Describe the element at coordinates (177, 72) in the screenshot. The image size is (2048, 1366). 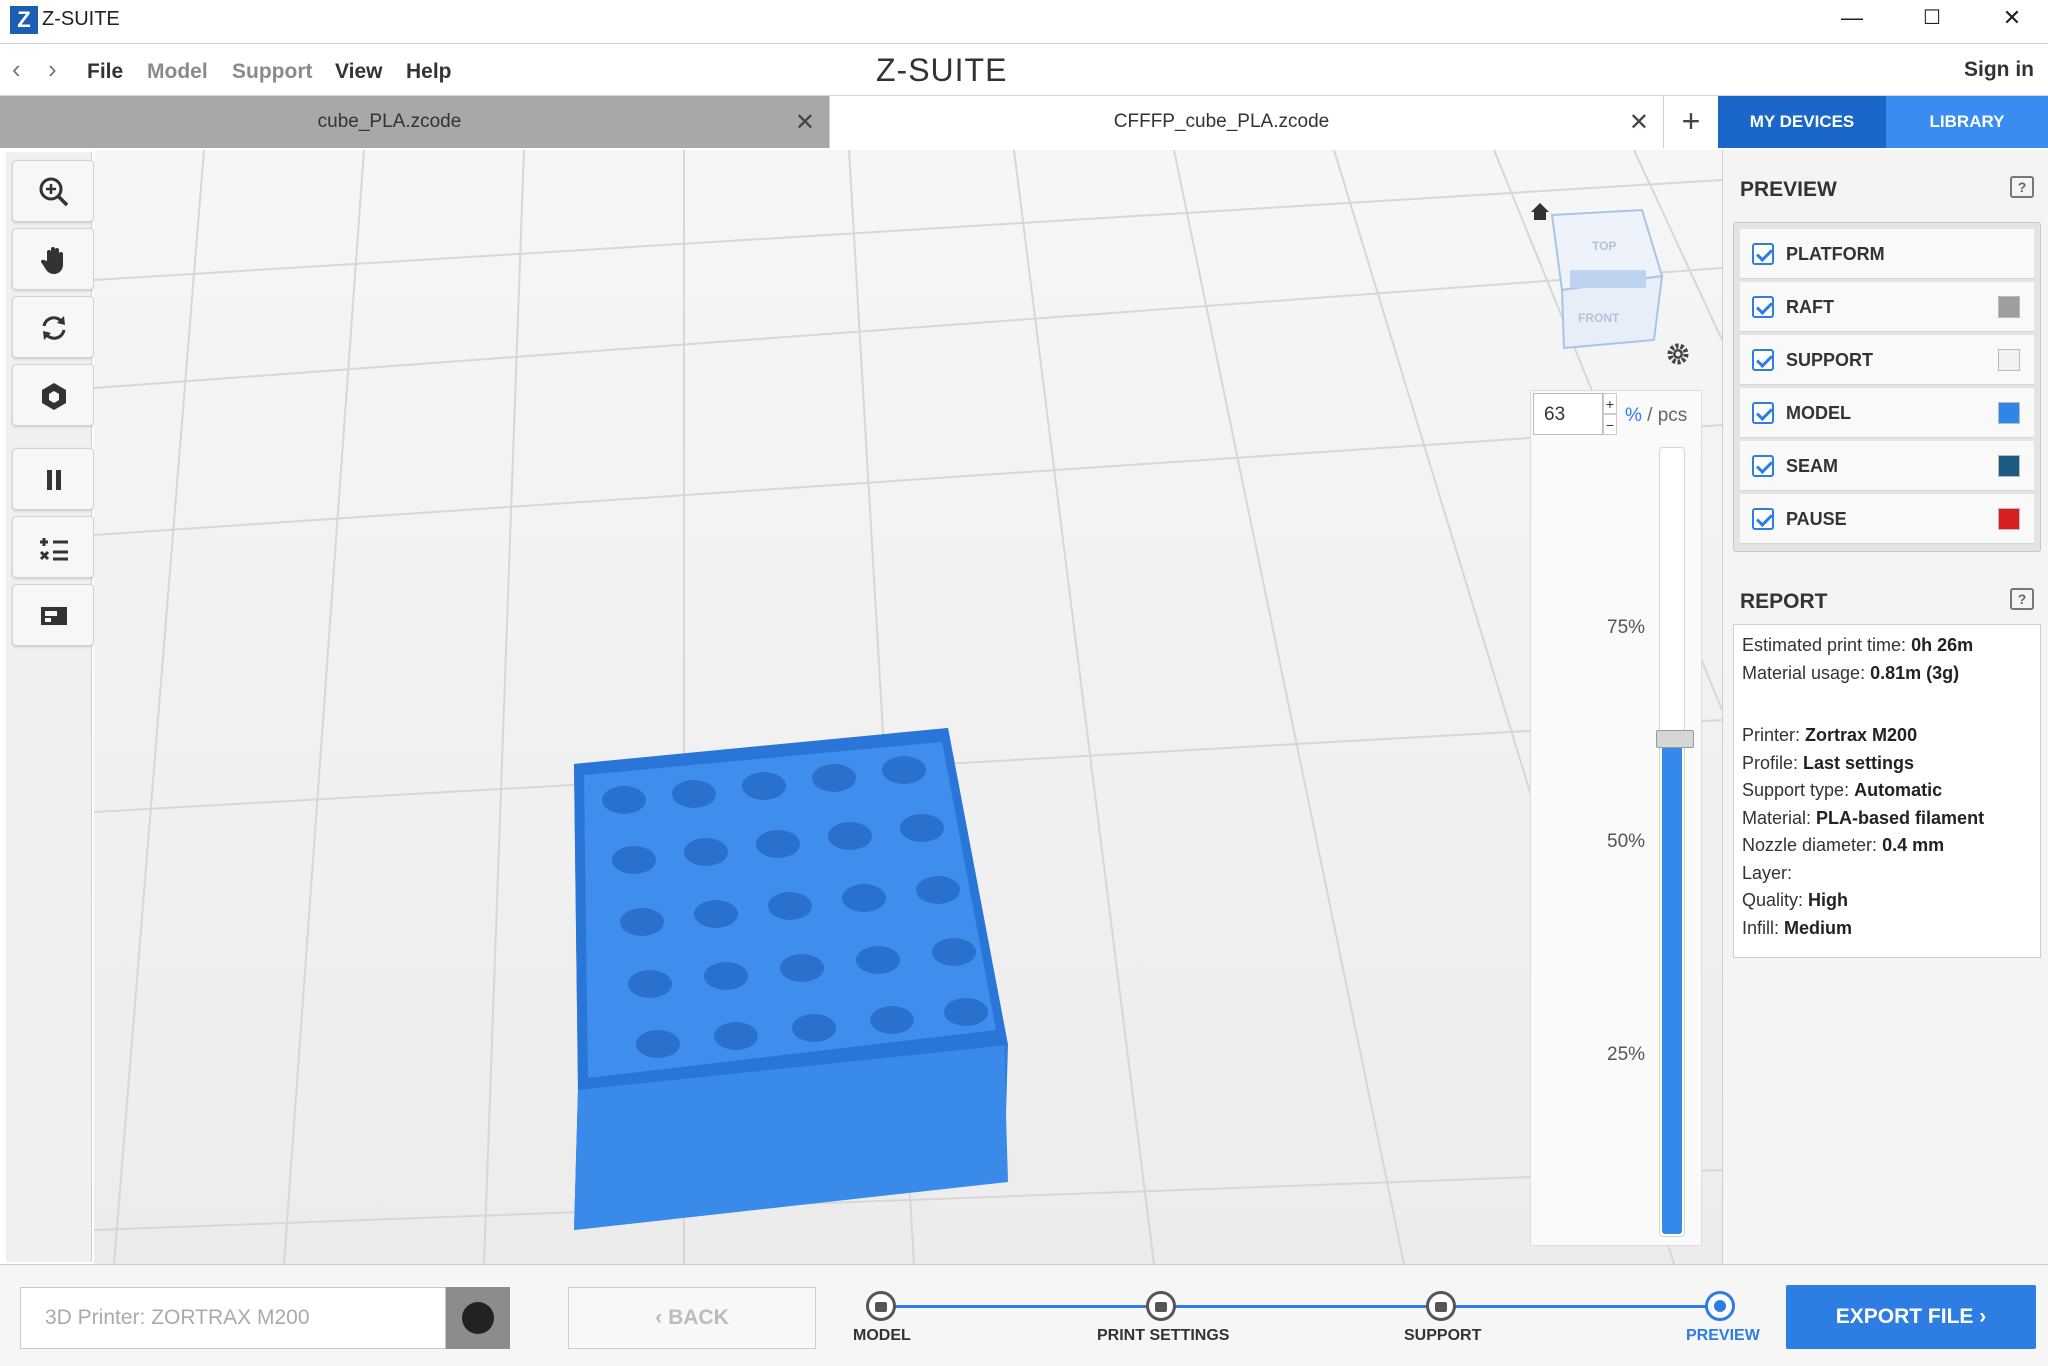
I see `menu-model: Model` at that location.